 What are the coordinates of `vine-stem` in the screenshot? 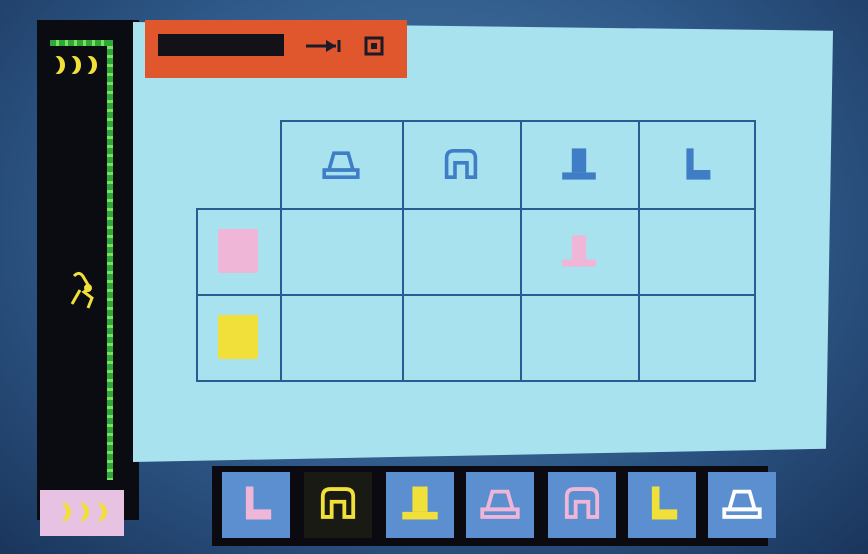 It's located at (110, 260).